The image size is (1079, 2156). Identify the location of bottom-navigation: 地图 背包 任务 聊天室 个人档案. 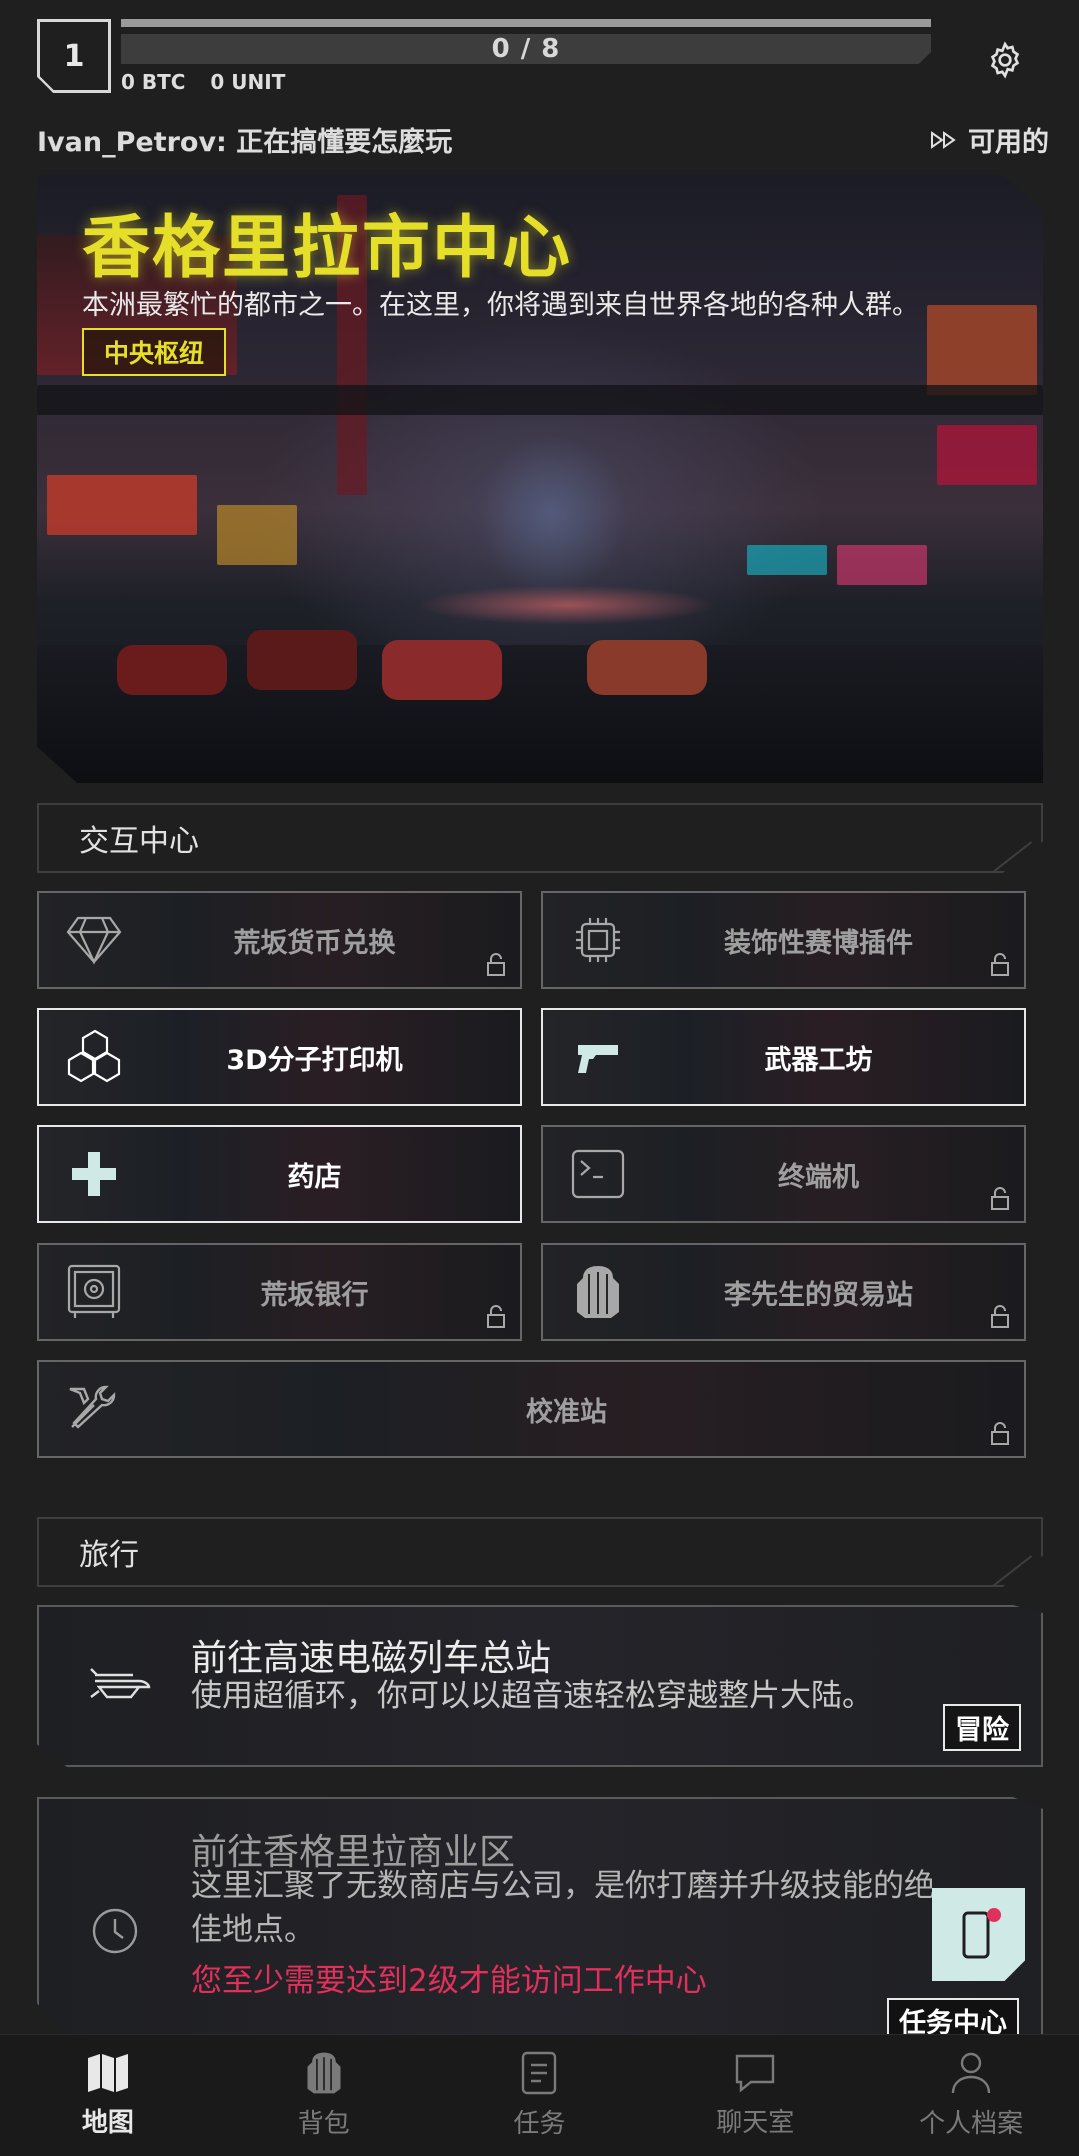
(539, 2095).